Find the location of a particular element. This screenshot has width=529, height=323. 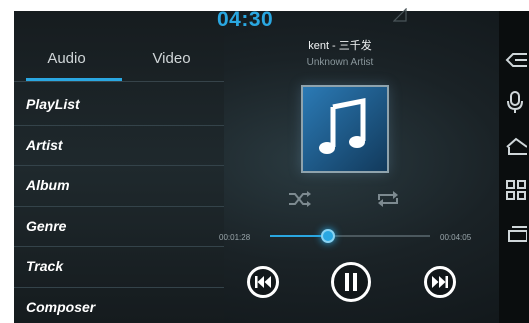

home-icon is located at coordinates (516, 146).